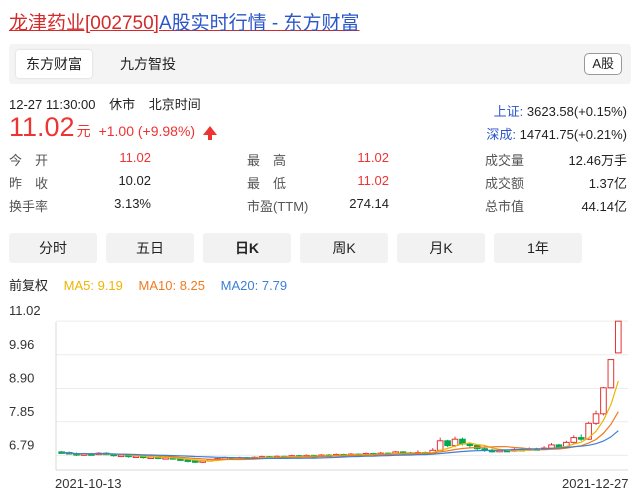 The height and width of the screenshot is (495, 640). What do you see at coordinates (25, 310) in the screenshot?
I see `y-tick-label: 11.02` at bounding box center [25, 310].